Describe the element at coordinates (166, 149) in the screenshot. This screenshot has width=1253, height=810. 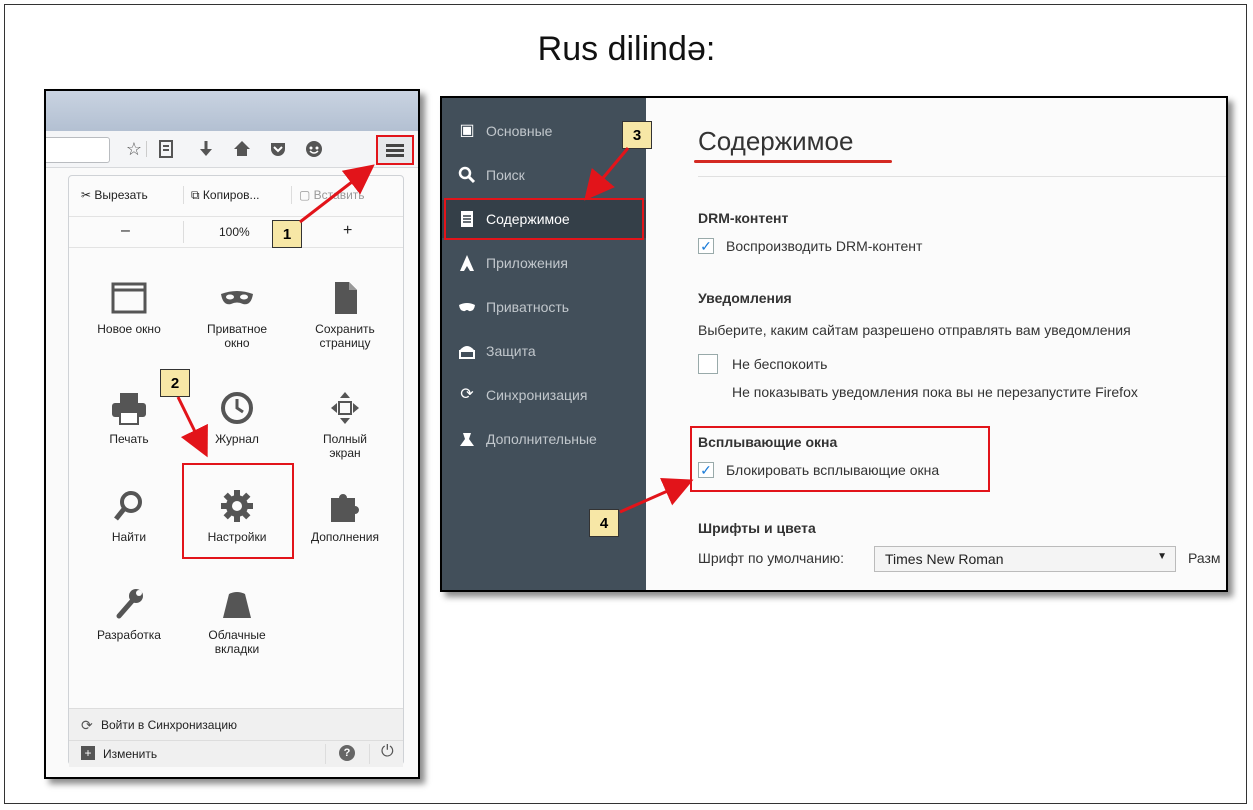
I see `bookmarks-list-icon` at that location.